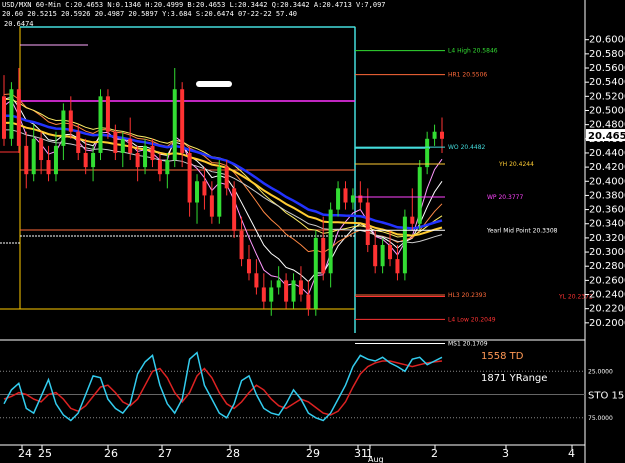  Describe the element at coordinates (607, 280) in the screenshot. I see `price-tick-label: 20.2600` at that location.